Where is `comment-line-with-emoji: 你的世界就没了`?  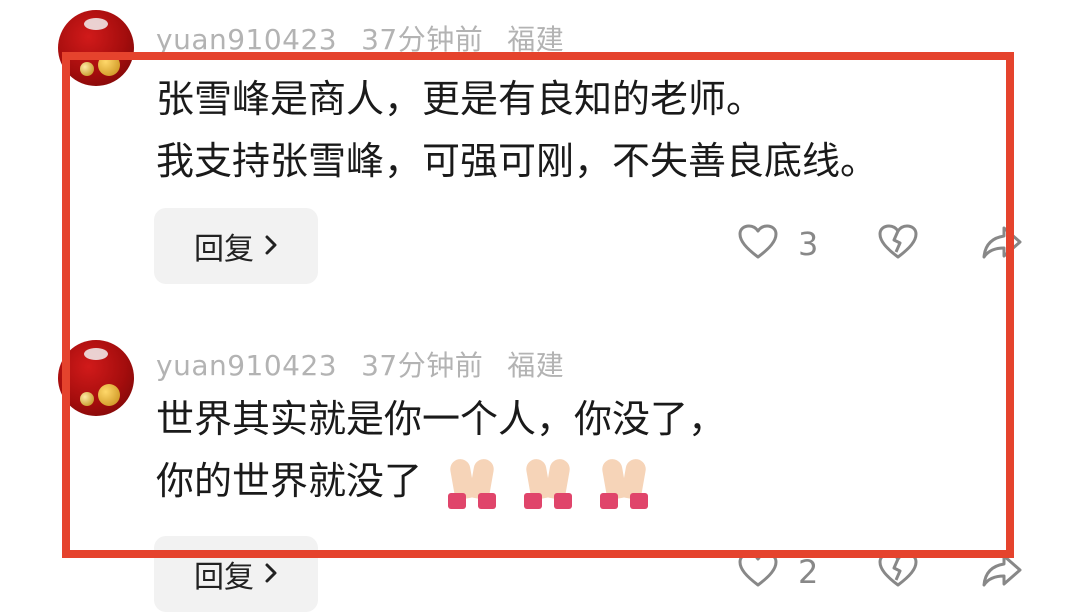
comment-line-with-emoji: 你的世界就没了 is located at coordinates (441, 482).